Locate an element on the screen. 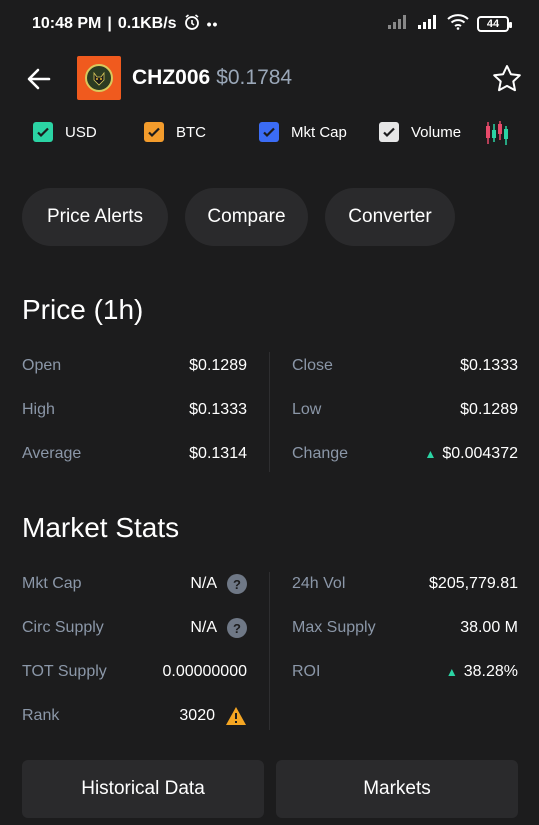 Image resolution: width=539 pixels, height=825 pixels. stat-row-max-supply: Max Supply 38.00 M is located at coordinates (404, 628).